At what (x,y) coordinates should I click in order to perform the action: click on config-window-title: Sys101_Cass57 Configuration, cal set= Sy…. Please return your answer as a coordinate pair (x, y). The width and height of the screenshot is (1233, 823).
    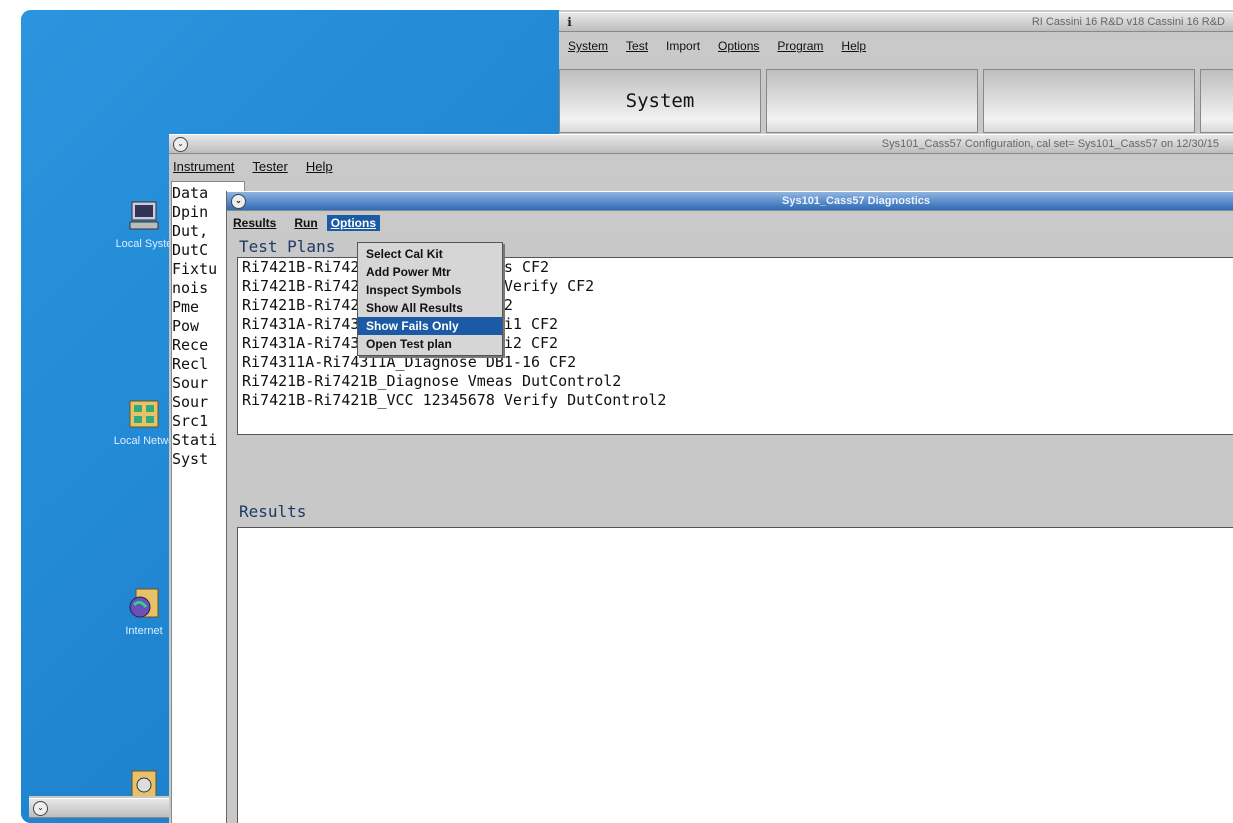
    Looking at the image, I should click on (1050, 144).